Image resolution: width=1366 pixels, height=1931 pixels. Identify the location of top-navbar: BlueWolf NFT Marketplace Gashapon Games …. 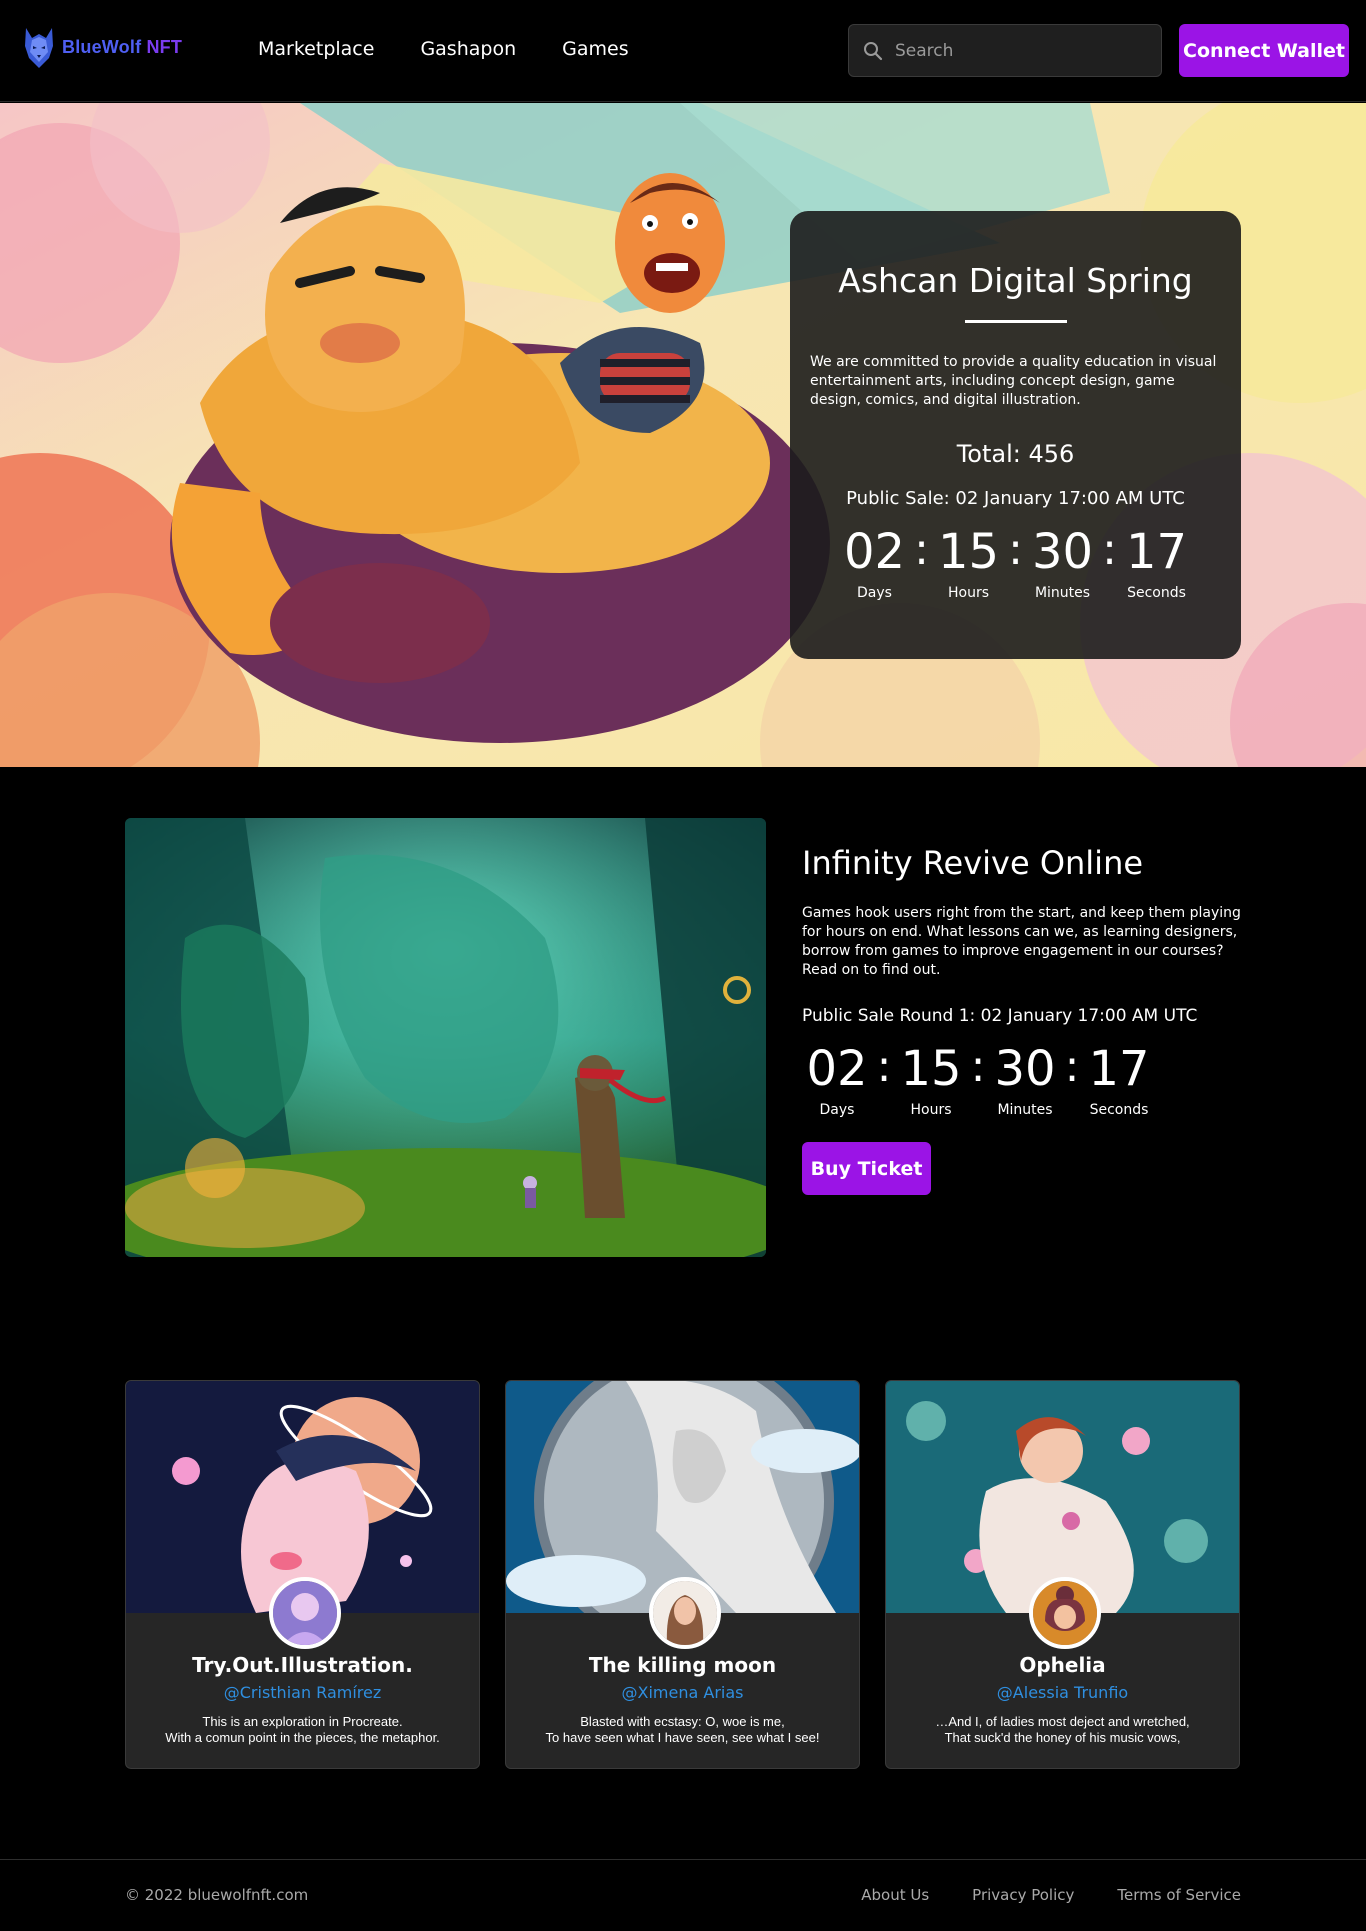
(683, 51).